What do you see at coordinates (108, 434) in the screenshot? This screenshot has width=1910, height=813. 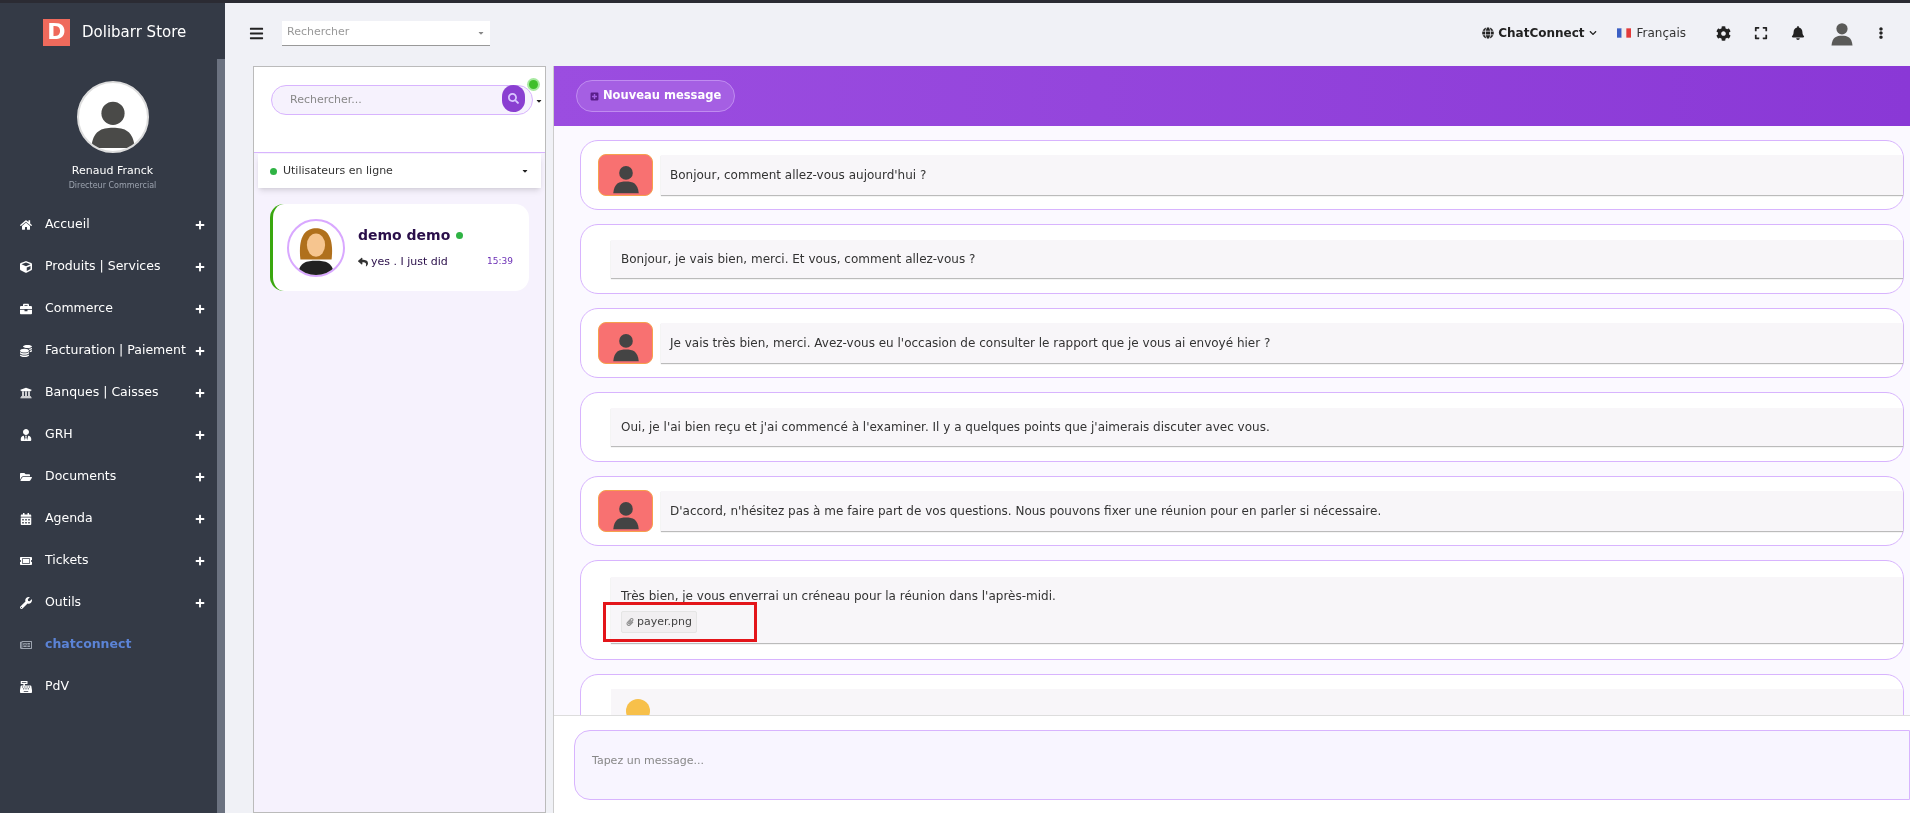 I see `menu-item: GRH` at bounding box center [108, 434].